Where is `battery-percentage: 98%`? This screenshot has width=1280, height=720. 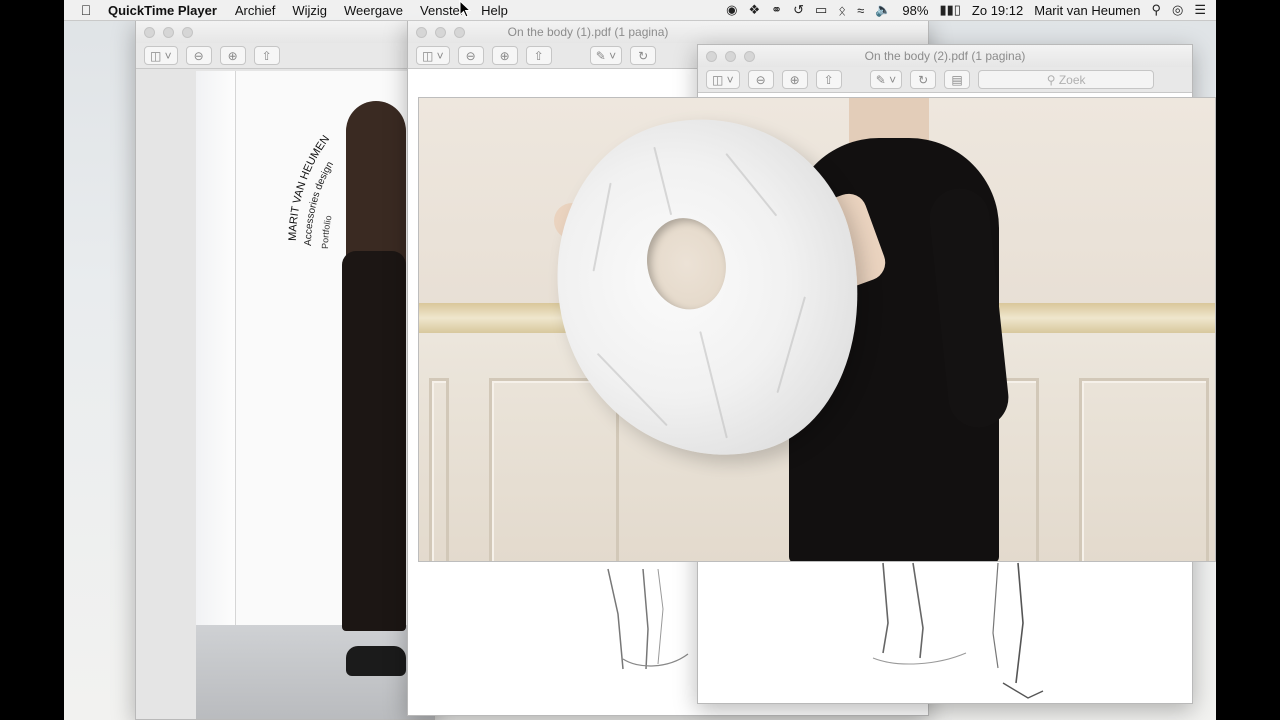
battery-percentage: 98% is located at coordinates (915, 10).